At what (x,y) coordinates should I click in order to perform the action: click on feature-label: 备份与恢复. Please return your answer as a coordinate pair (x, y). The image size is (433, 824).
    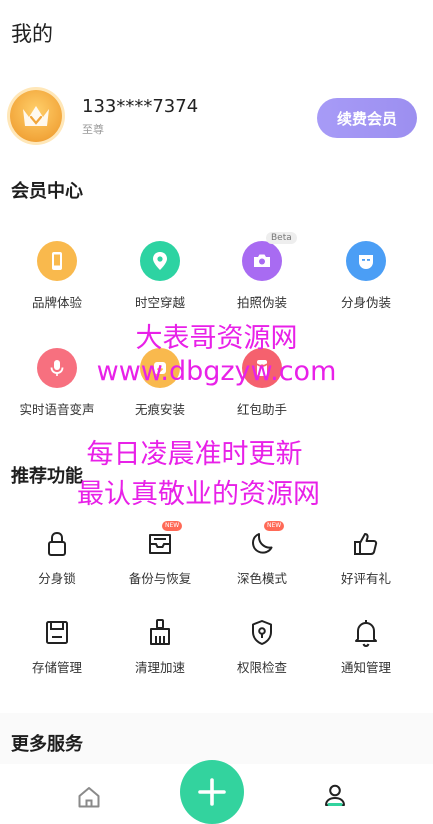
    Looking at the image, I should click on (160, 578).